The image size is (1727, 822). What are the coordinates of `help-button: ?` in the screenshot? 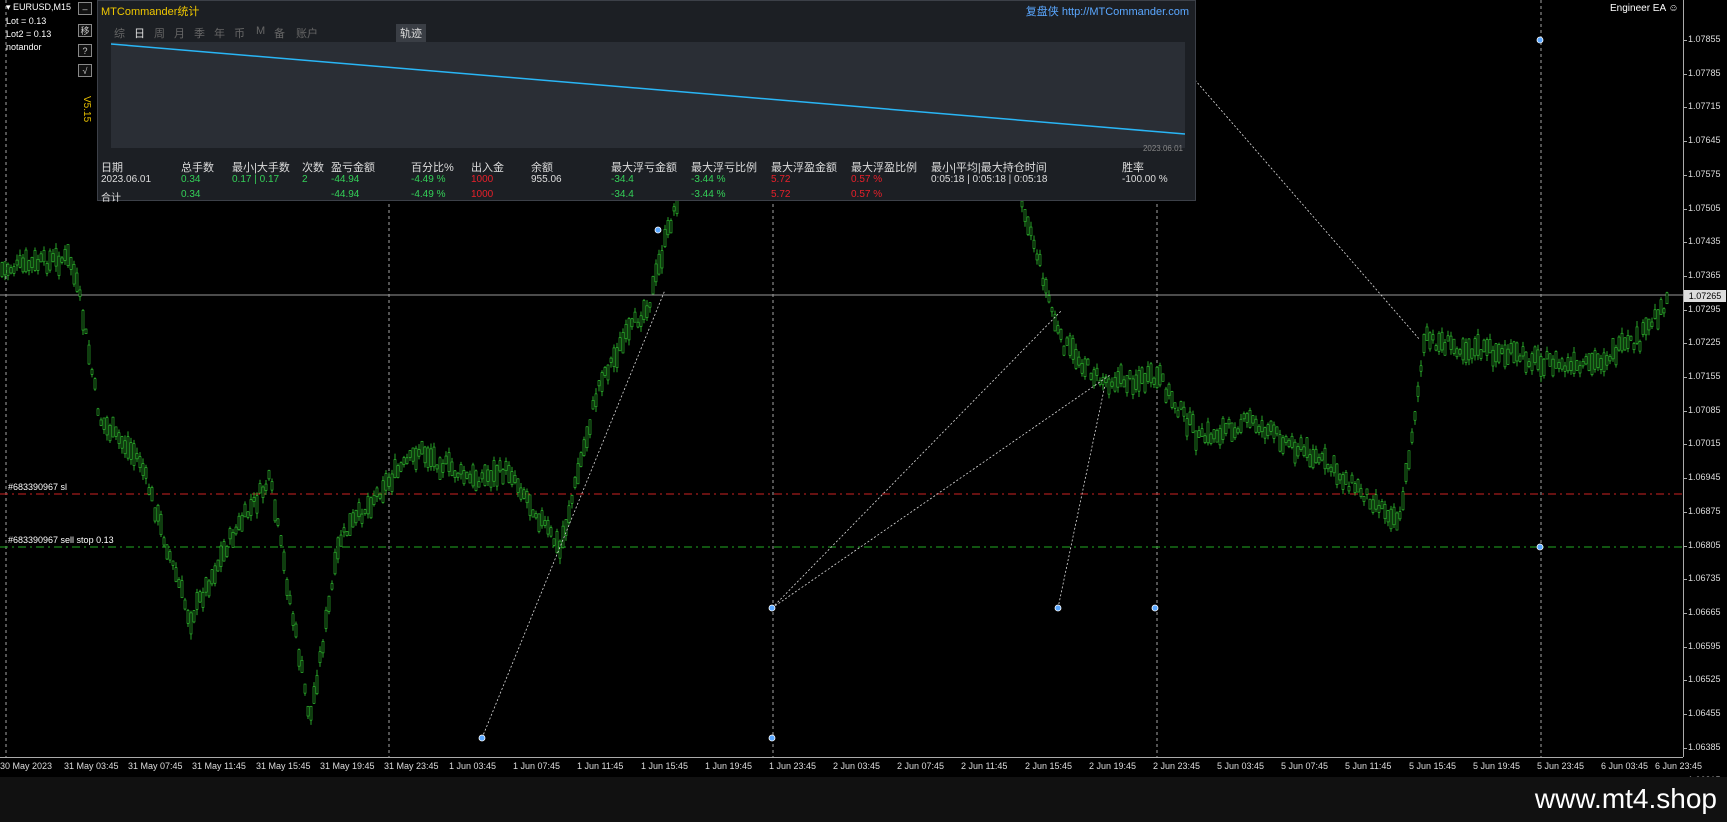 It's located at (85, 50).